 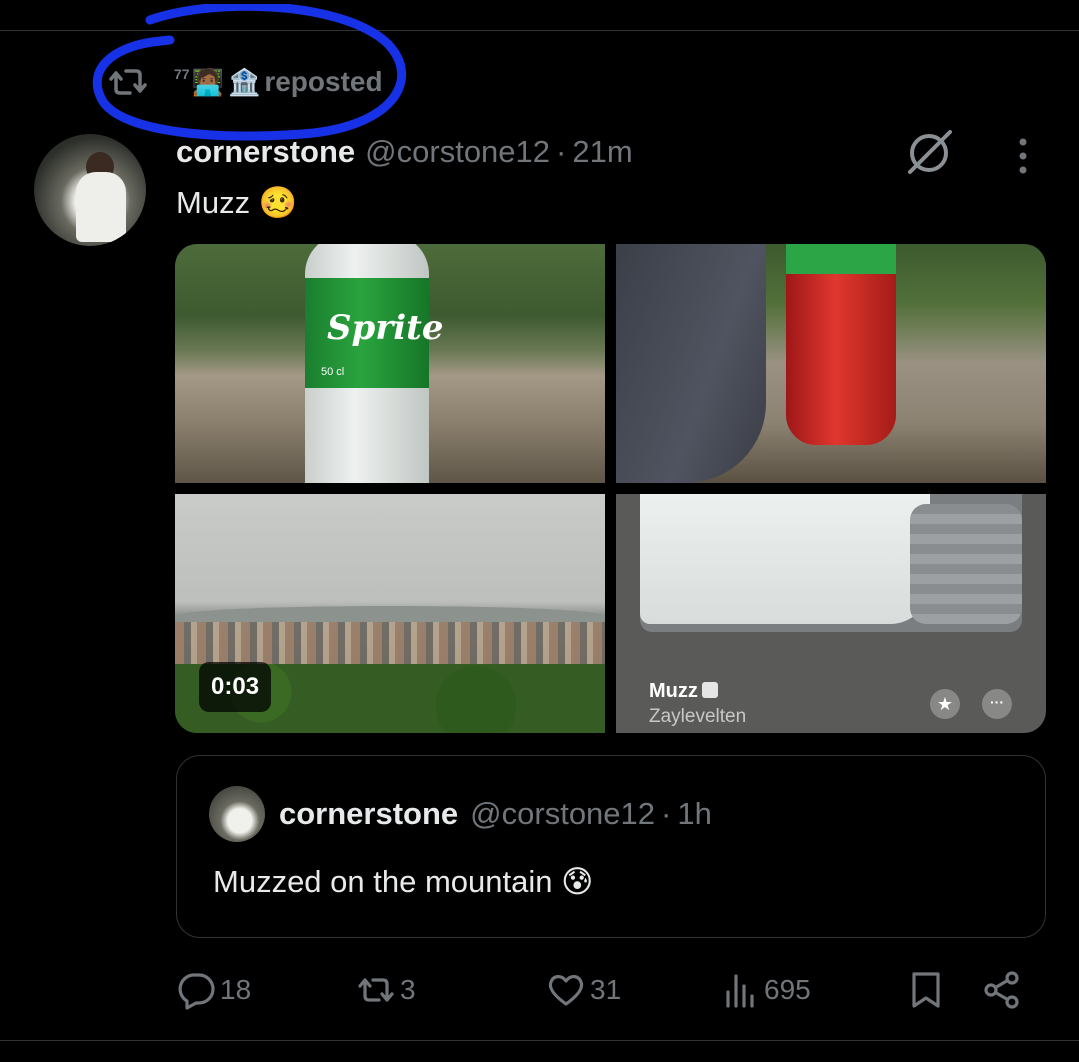 I want to click on repost-header: 77 🧑🏾‍💻 🏦 reposted, so click(x=245, y=82).